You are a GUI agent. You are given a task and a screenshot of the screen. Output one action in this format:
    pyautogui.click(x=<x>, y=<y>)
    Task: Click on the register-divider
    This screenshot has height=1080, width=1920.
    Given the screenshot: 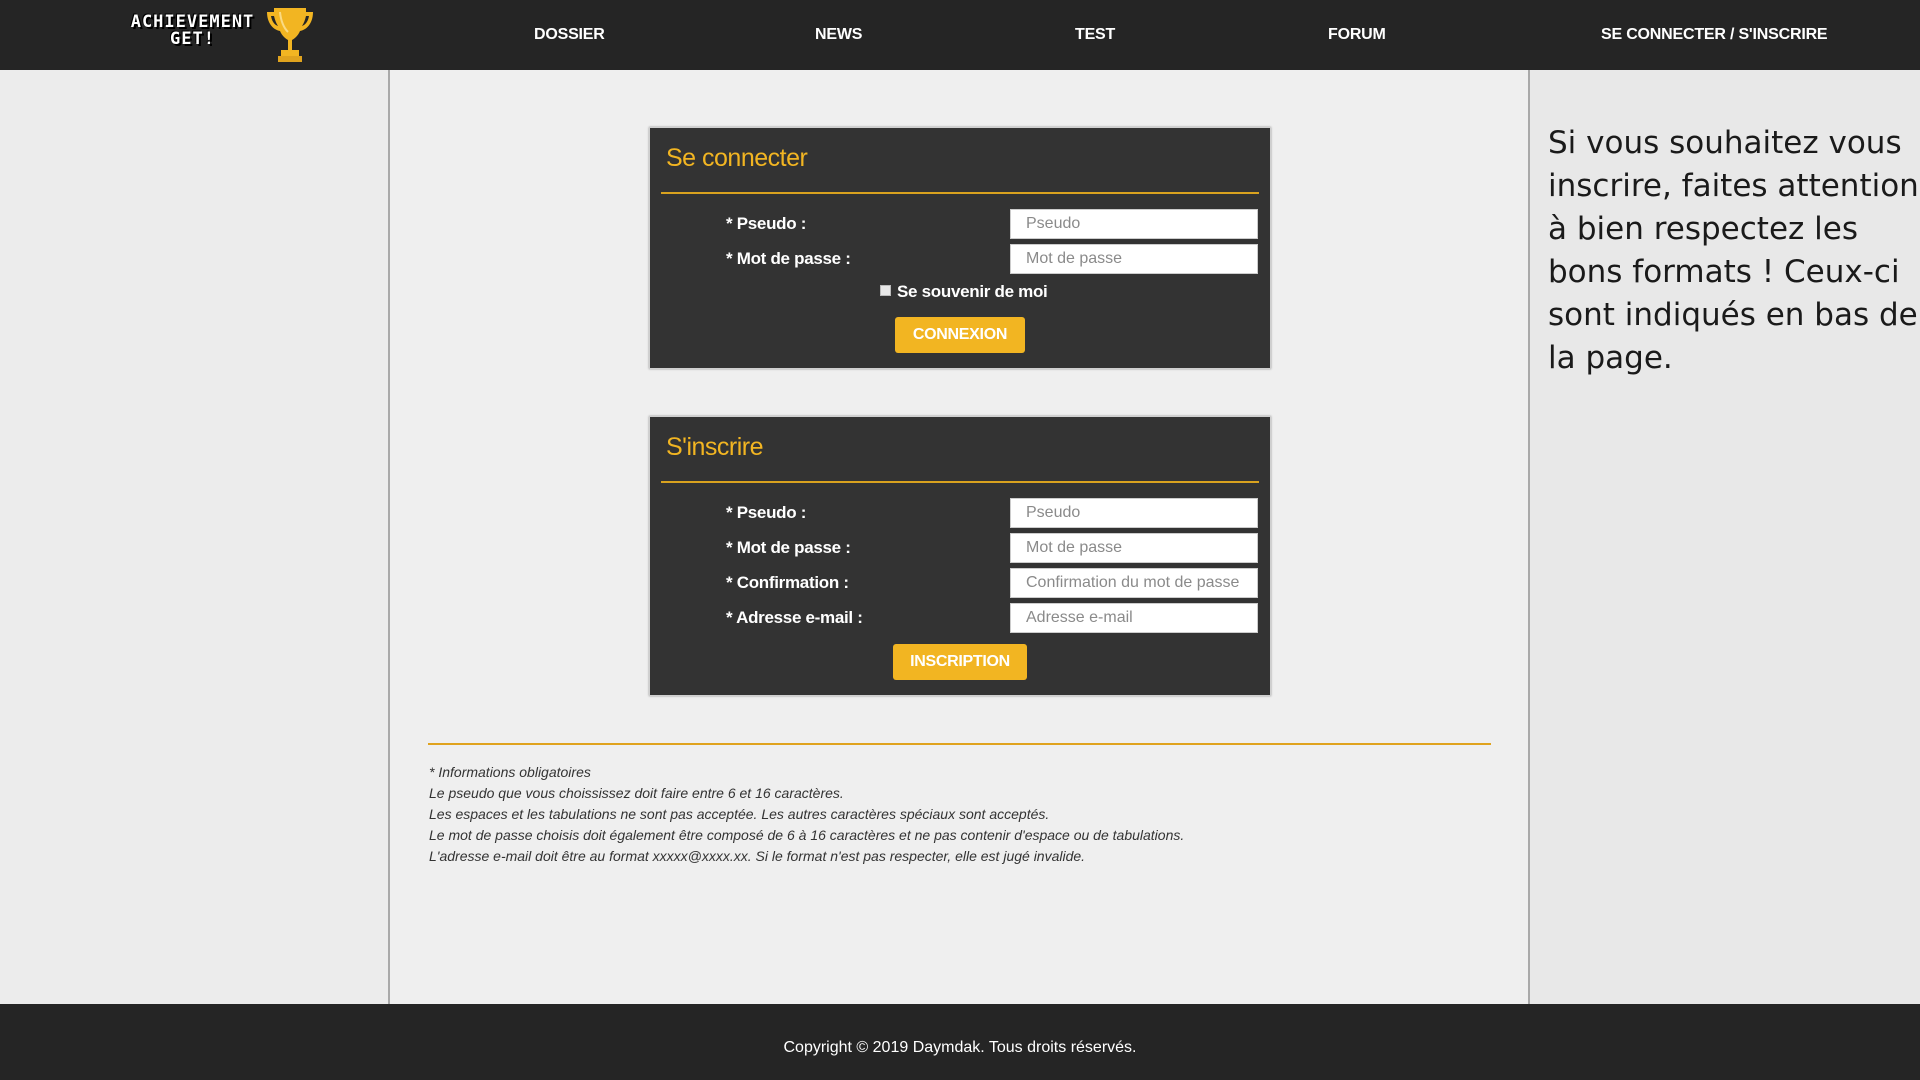 What is the action you would take?
    pyautogui.click(x=960, y=482)
    